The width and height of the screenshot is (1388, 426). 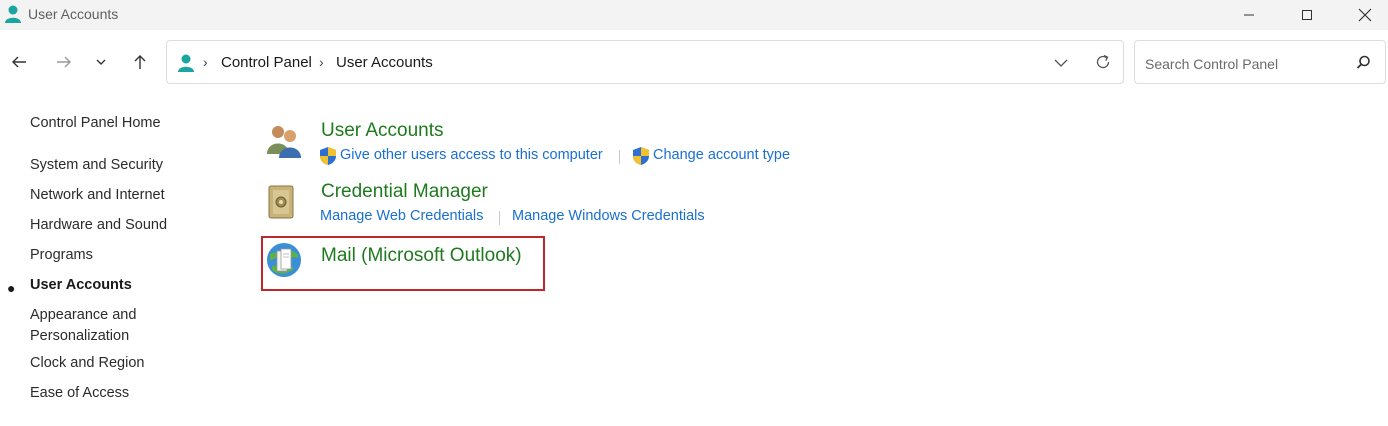 I want to click on close-icon, so click(x=1365, y=15).